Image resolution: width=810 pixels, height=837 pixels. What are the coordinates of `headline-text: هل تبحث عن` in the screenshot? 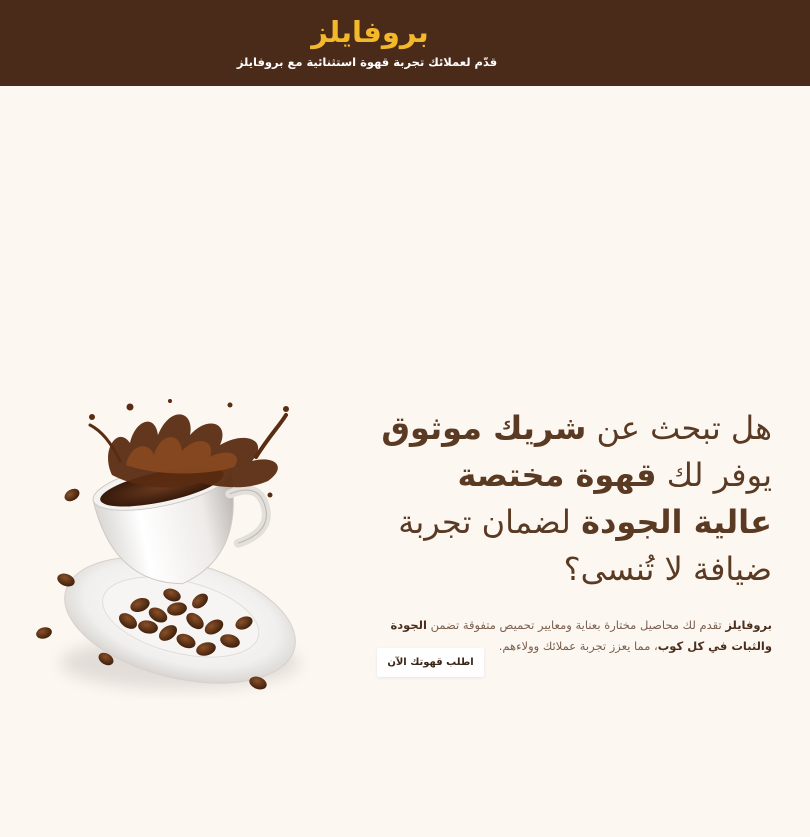 It's located at (679, 428).